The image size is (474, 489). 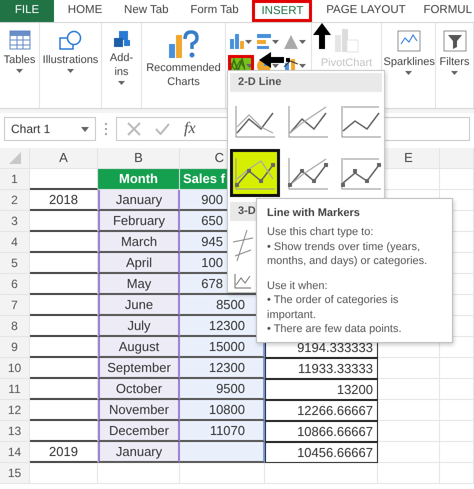 I want to click on ribbon-tab: PAGE LAYOUT, so click(x=366, y=11).